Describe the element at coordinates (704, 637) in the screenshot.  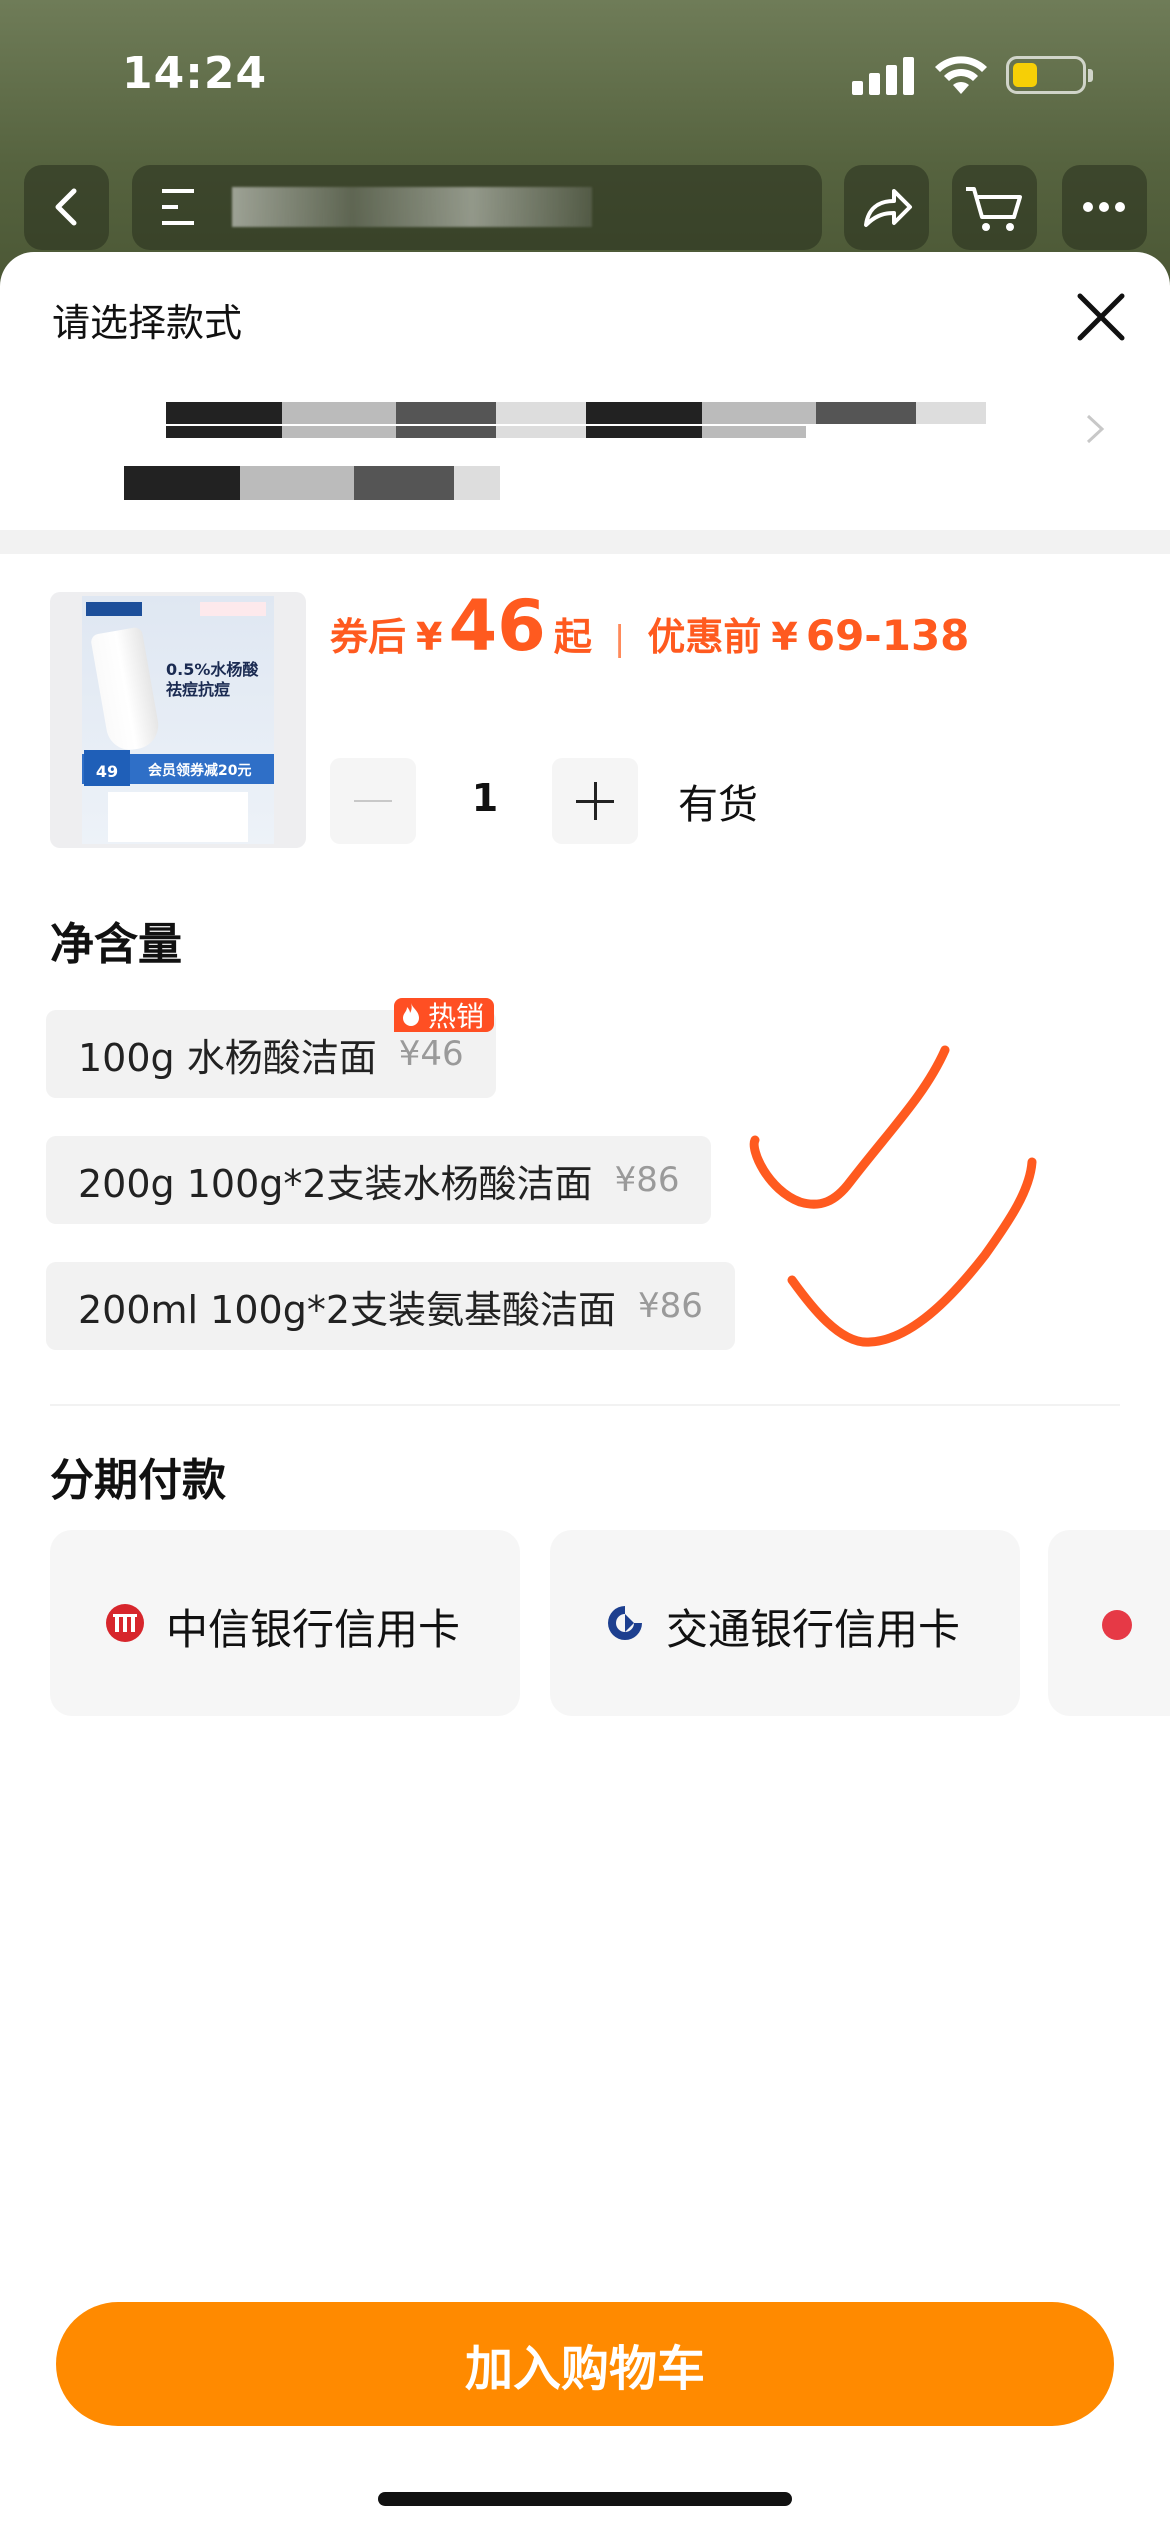
I see `original-price-label: 优惠前` at that location.